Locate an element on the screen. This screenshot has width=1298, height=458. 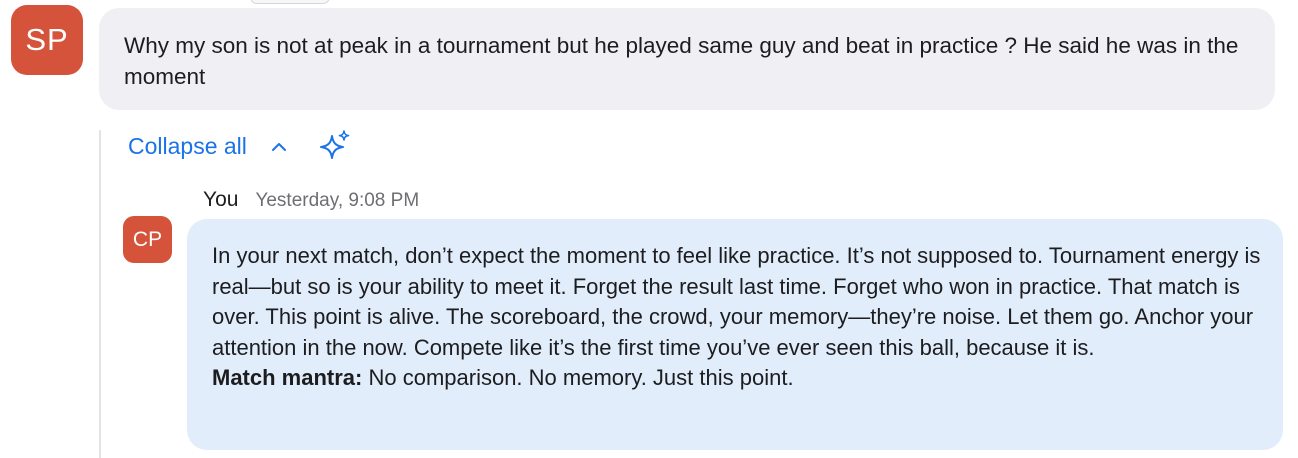
chevron-up-icon is located at coordinates (279, 146).